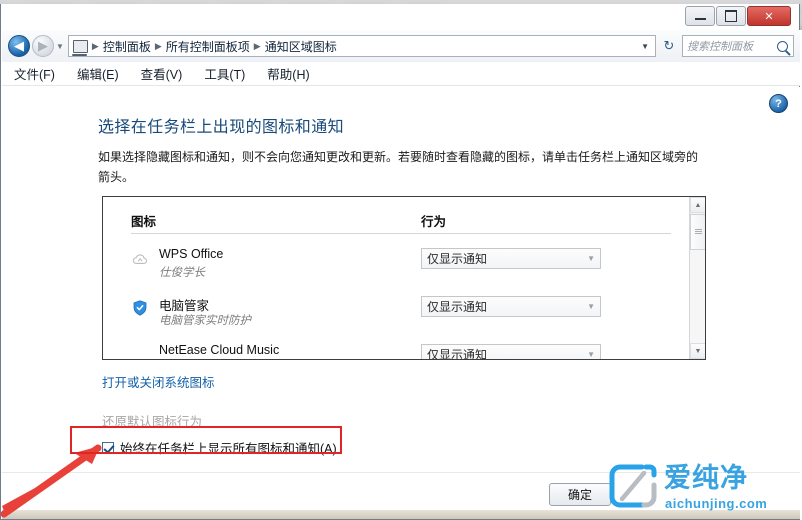 This screenshot has width=802, height=520. What do you see at coordinates (700, 19) in the screenshot?
I see `minimize-icon` at bounding box center [700, 19].